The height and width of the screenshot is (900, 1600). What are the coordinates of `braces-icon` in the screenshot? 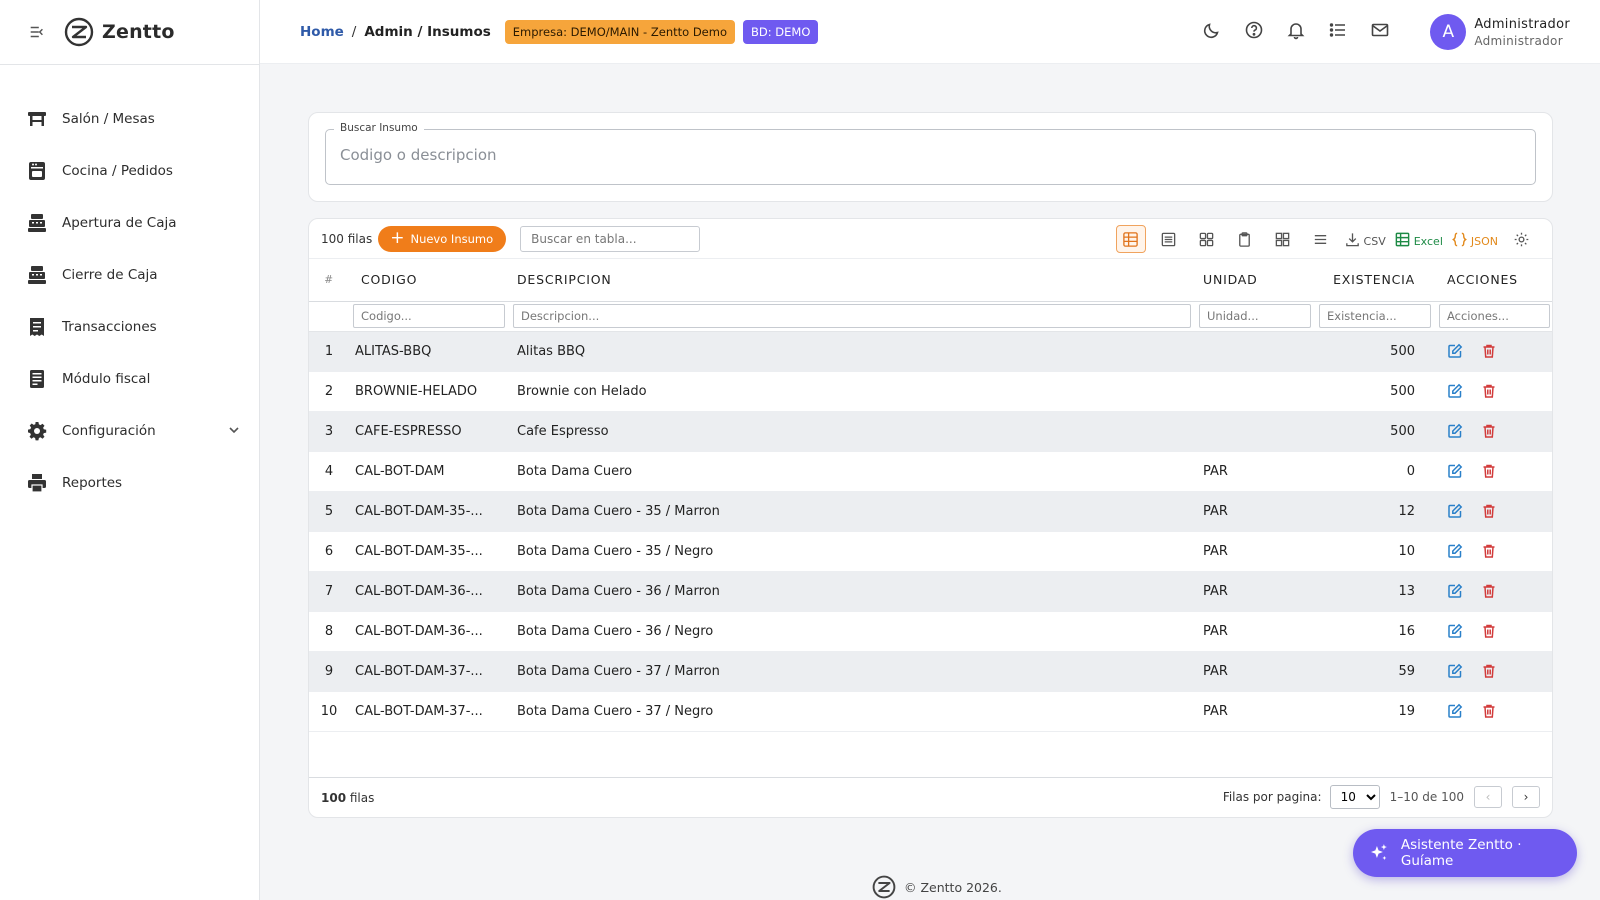 It's located at (1459, 239).